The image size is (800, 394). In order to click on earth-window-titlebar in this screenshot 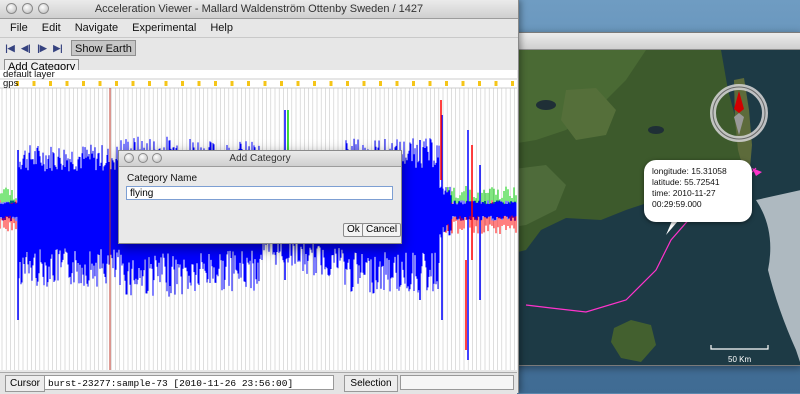, I will do `click(653, 41)`.